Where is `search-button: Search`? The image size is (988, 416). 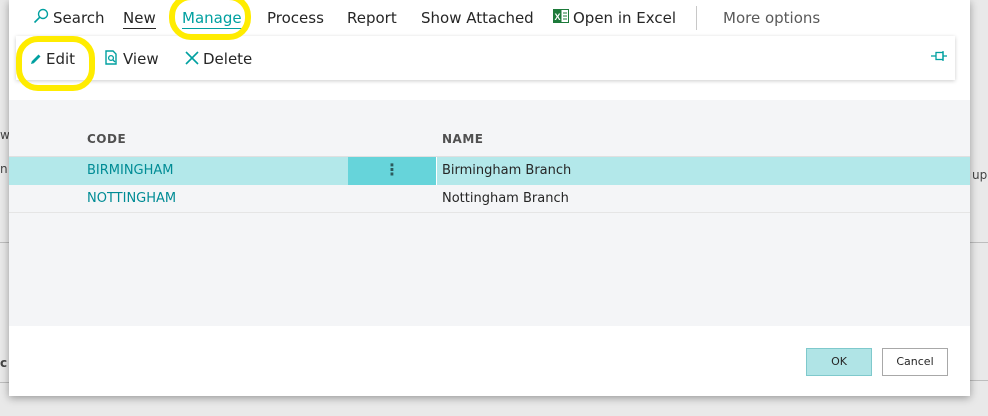
search-button: Search is located at coordinates (69, 18).